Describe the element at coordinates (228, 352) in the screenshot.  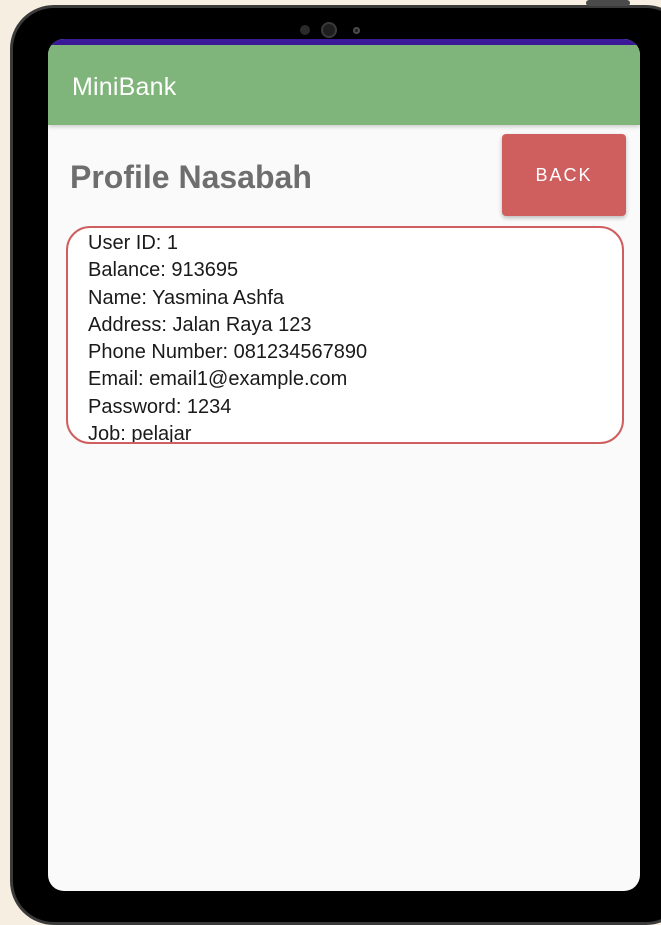
I see `profile-phone: Phone Number: 081234567890` at that location.